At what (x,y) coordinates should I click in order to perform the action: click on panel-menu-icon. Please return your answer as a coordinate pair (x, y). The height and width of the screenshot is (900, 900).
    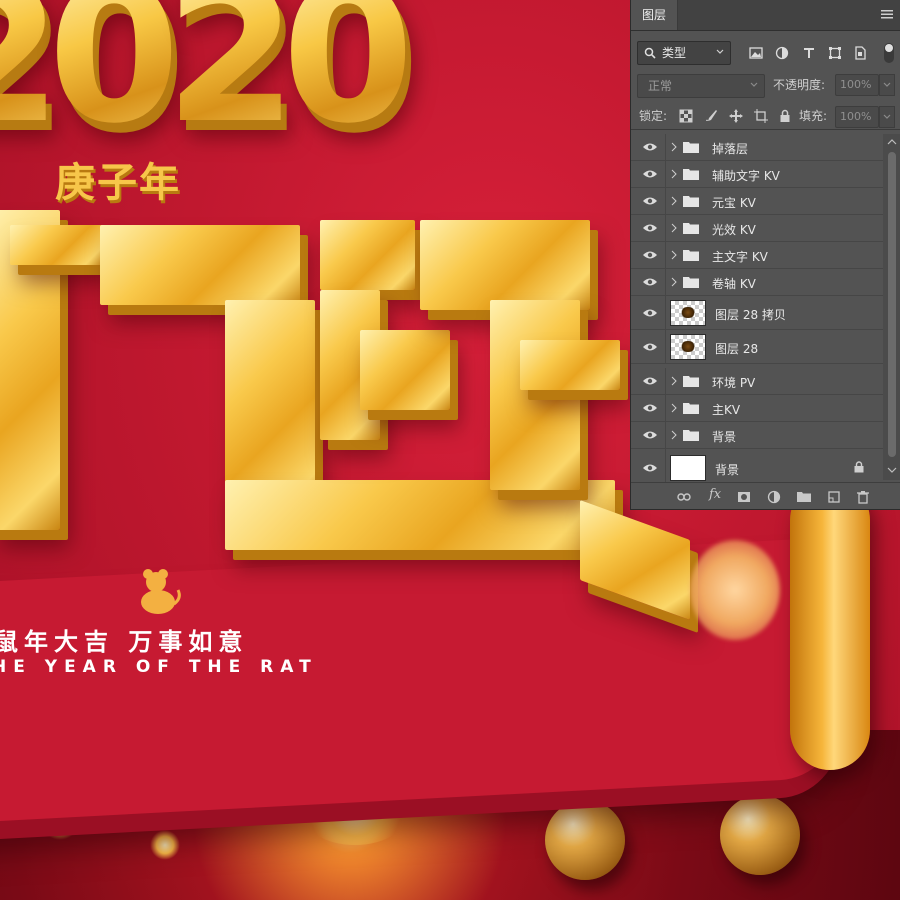
    Looking at the image, I should click on (887, 14).